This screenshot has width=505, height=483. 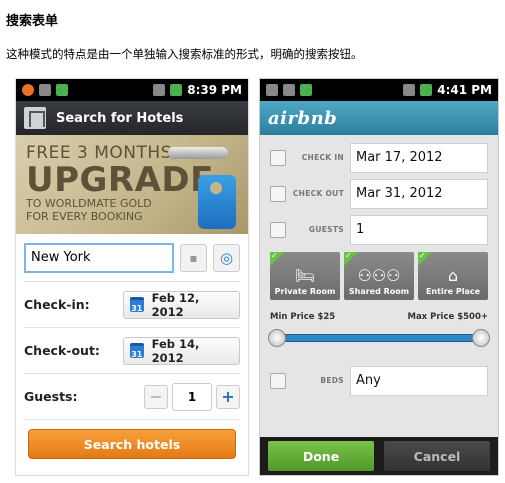 I want to click on status-bar: 4:41 PM, so click(x=379, y=90).